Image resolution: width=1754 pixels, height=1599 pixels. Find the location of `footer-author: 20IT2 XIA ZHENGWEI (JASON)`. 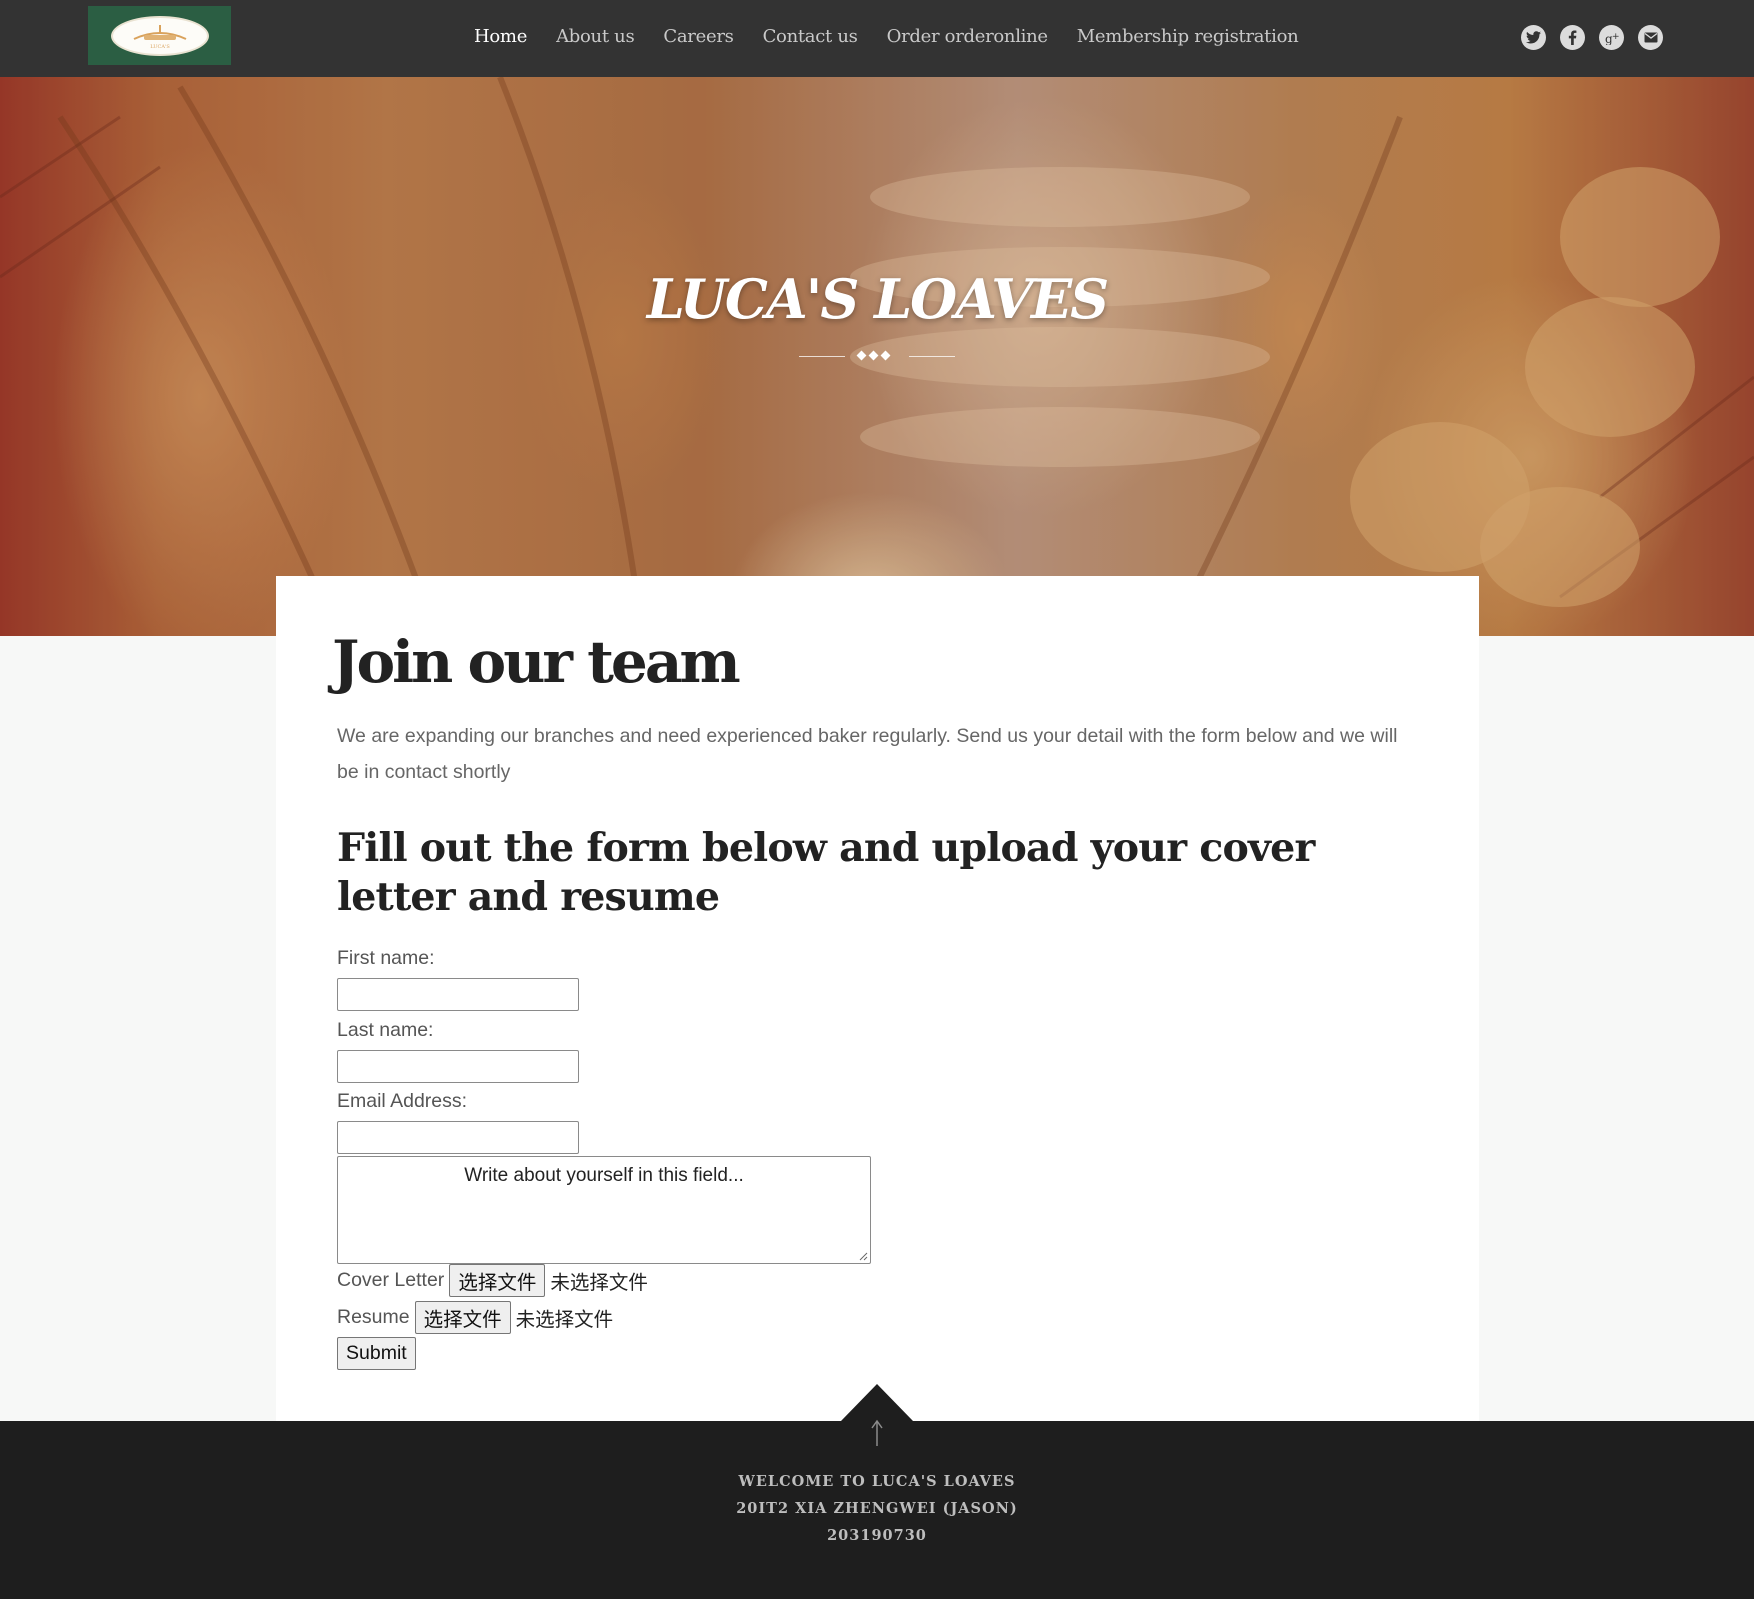

footer-author: 20IT2 XIA ZHENGWEI (JASON) is located at coordinates (877, 1508).